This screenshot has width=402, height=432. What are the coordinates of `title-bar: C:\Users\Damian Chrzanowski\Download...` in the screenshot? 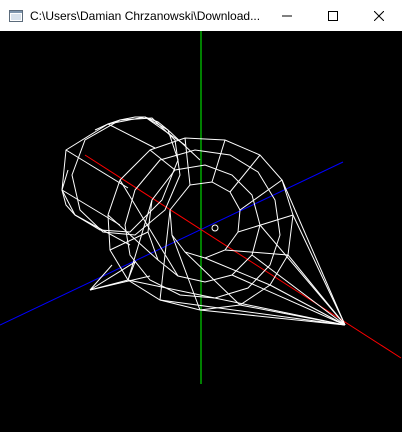 It's located at (201, 15).